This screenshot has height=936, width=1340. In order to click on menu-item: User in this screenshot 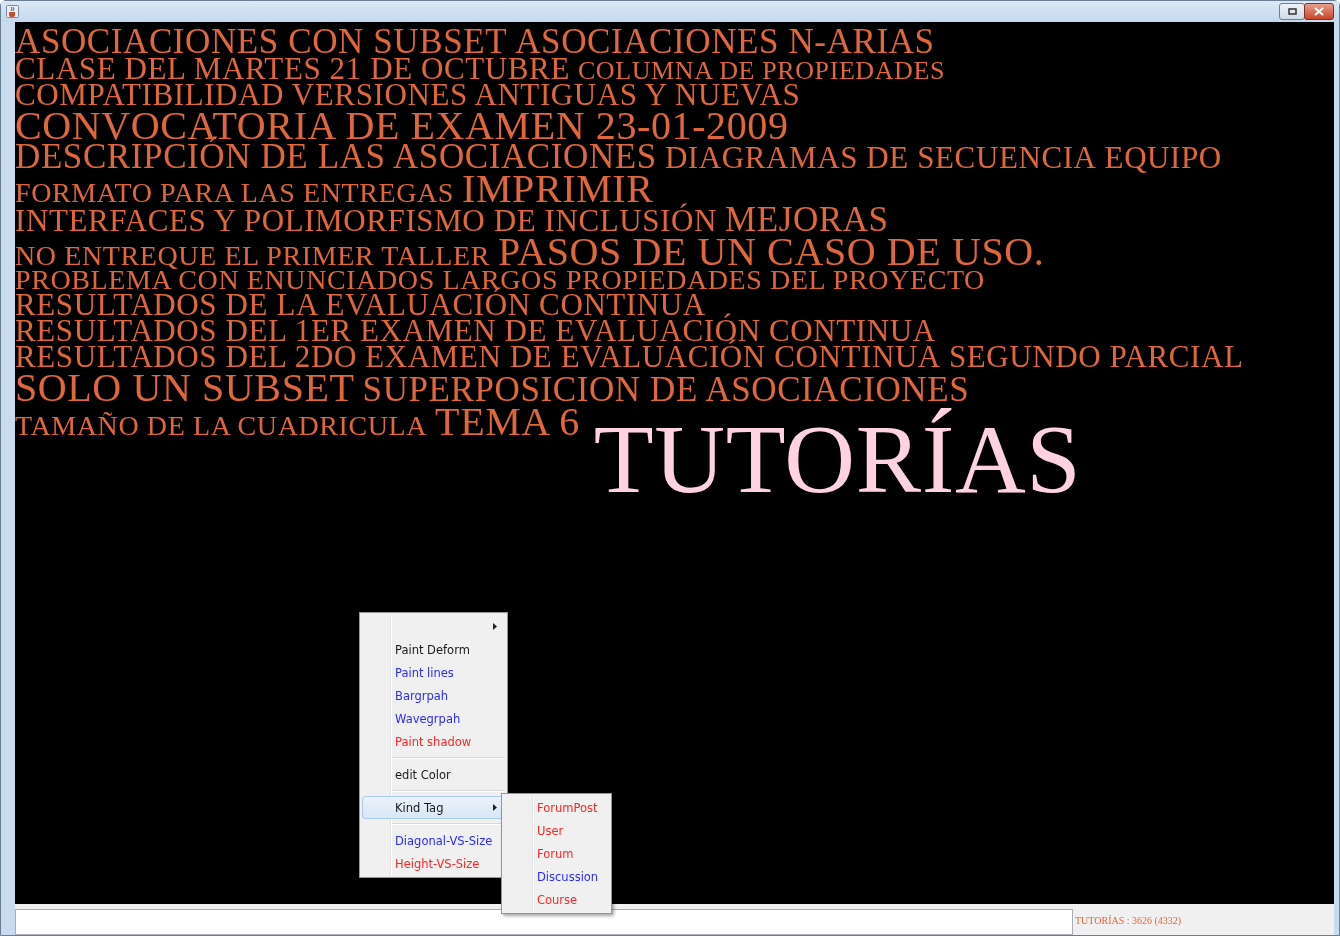, I will do `click(556, 830)`.